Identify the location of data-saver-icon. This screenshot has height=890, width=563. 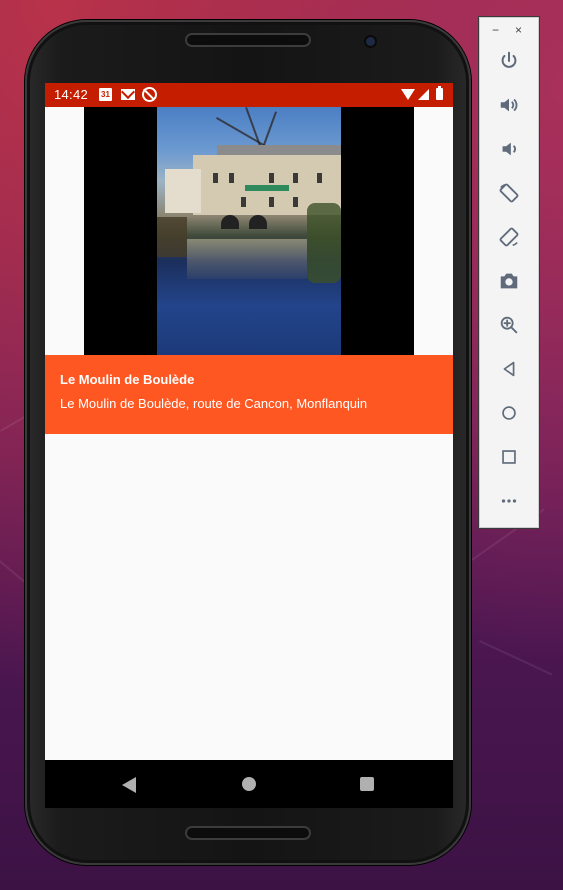
(149, 94).